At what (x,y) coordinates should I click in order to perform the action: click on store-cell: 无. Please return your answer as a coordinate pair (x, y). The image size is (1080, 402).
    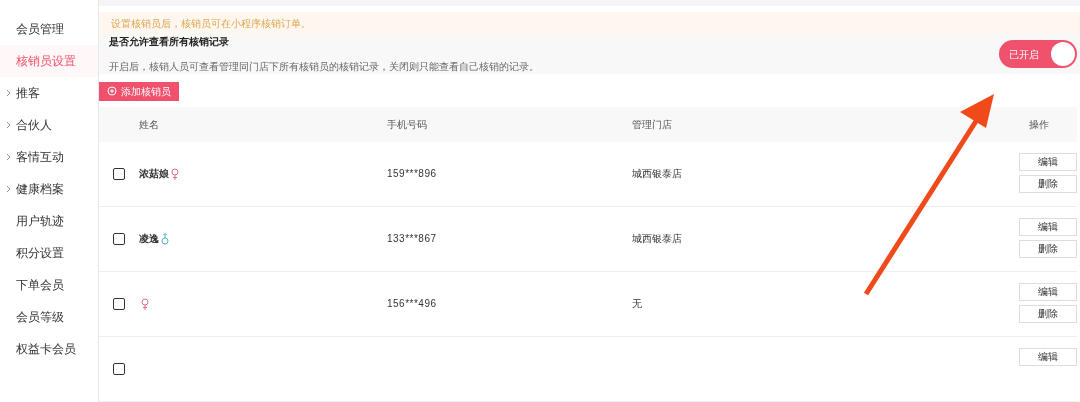
    Looking at the image, I should click on (637, 304).